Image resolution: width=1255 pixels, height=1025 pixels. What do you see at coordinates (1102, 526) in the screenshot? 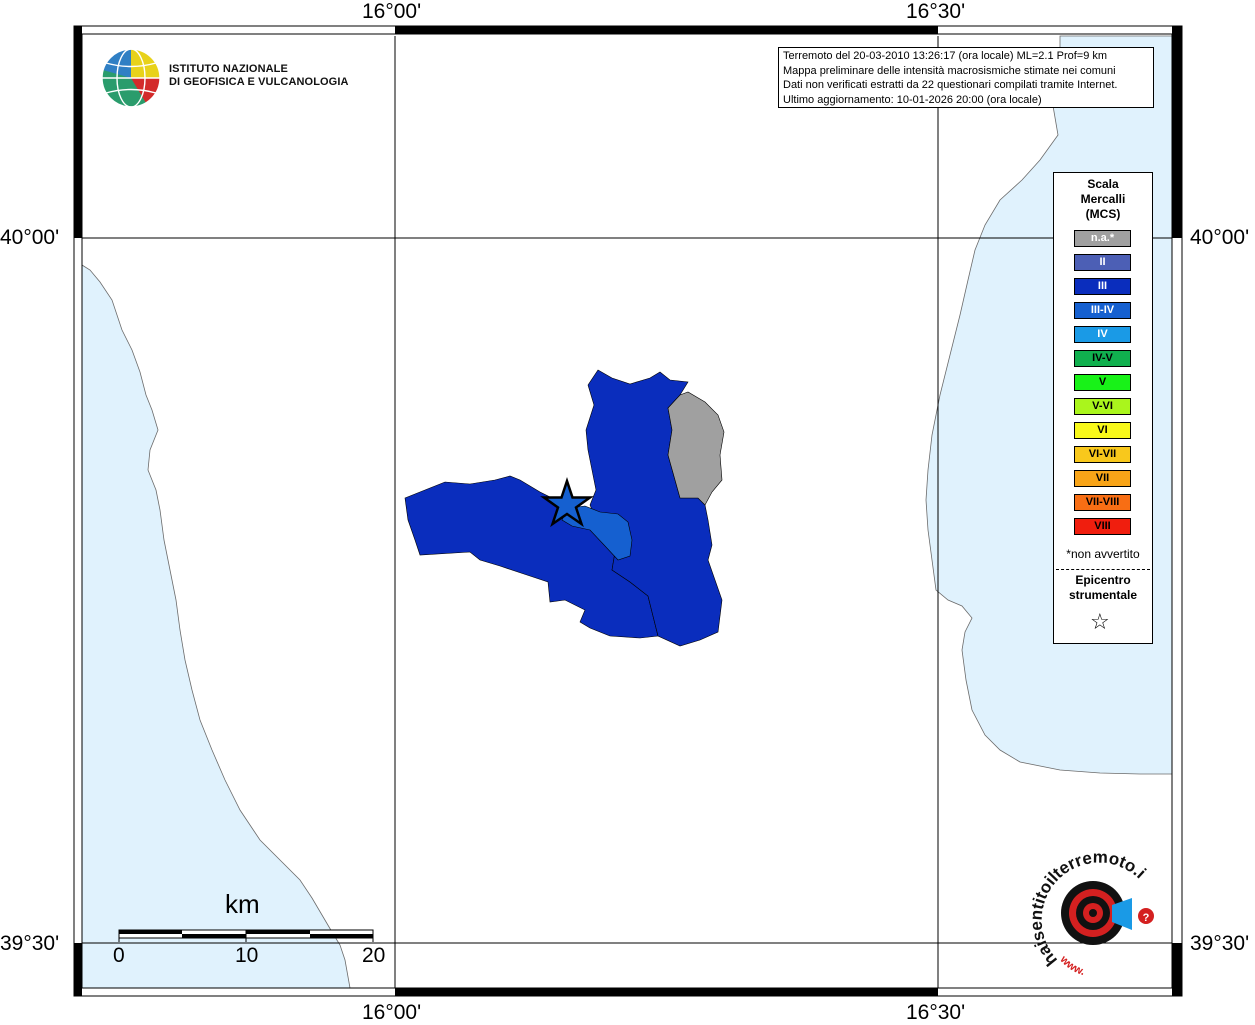
I see `legend-item: VIII` at bounding box center [1102, 526].